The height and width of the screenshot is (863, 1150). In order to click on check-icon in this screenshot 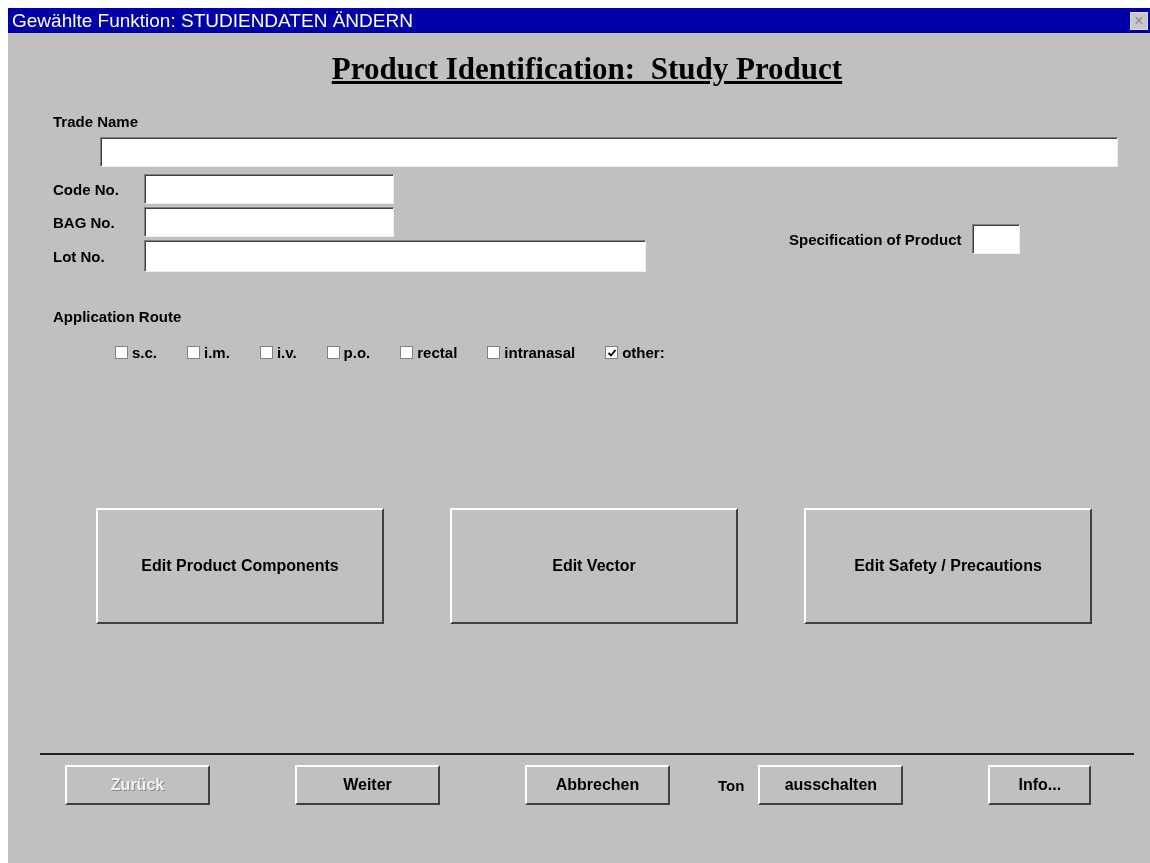, I will do `click(611, 352)`.